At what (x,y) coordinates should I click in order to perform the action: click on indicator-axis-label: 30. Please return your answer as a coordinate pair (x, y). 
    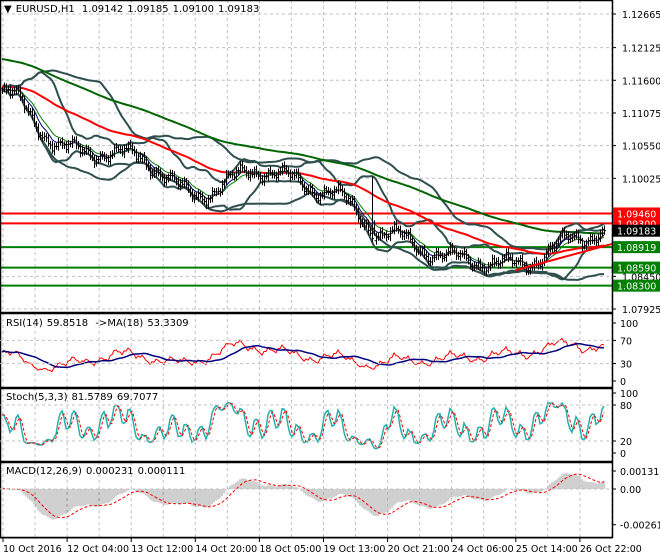
    Looking at the image, I should click on (626, 365).